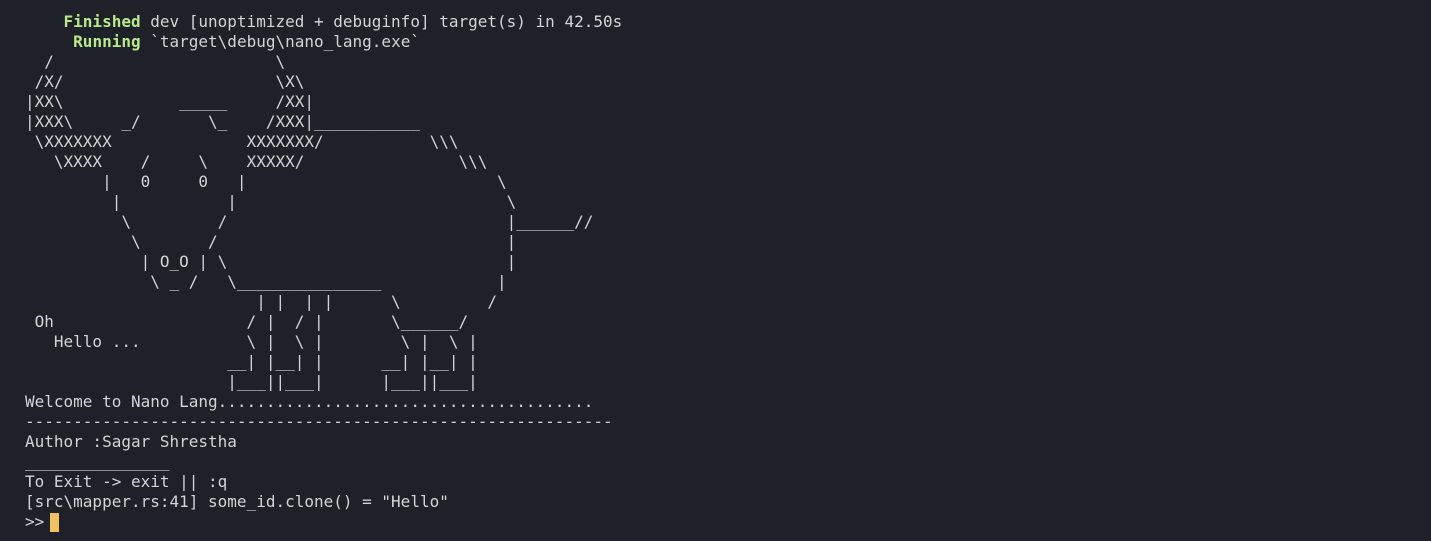 This screenshot has width=1431, height=541. Describe the element at coordinates (271, 261) in the screenshot. I see `ascii-art-line: | O_O | \ |` at that location.